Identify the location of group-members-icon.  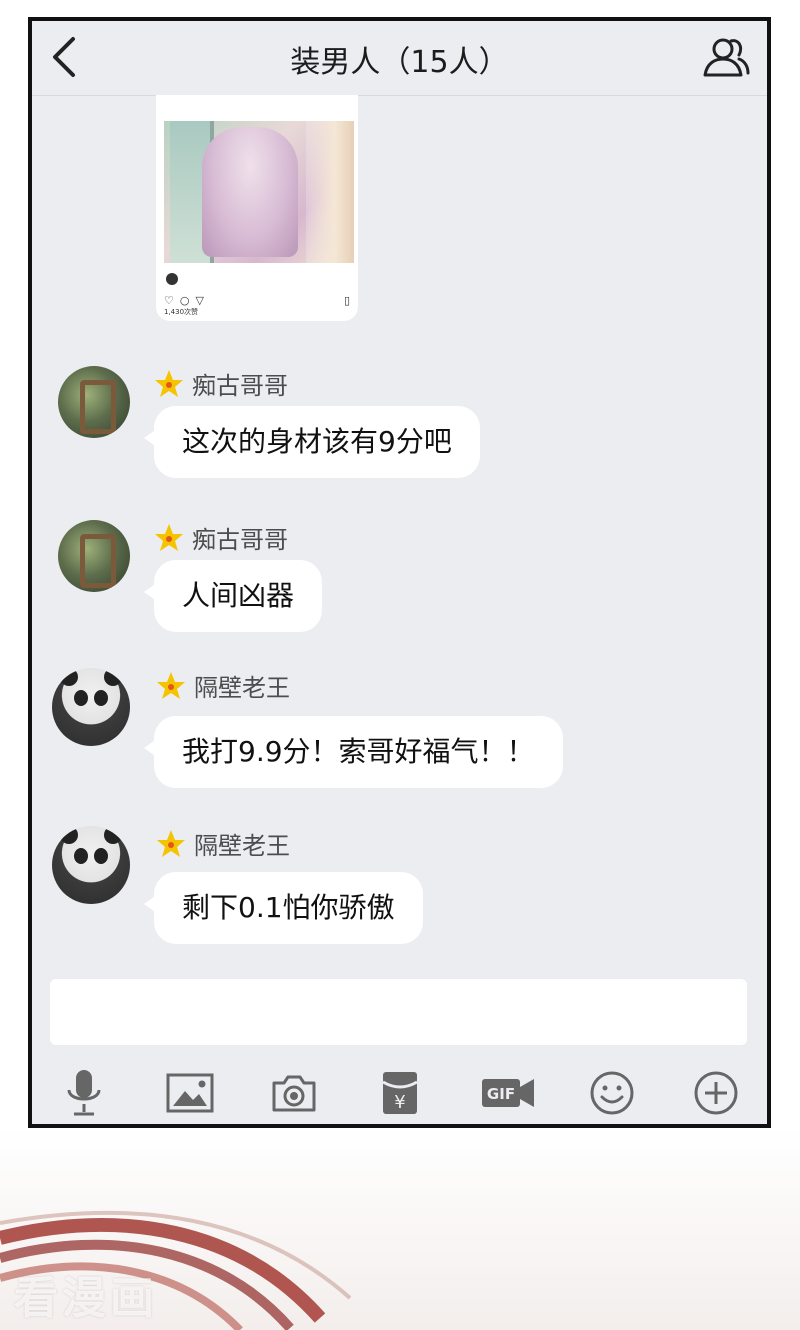
(726, 57).